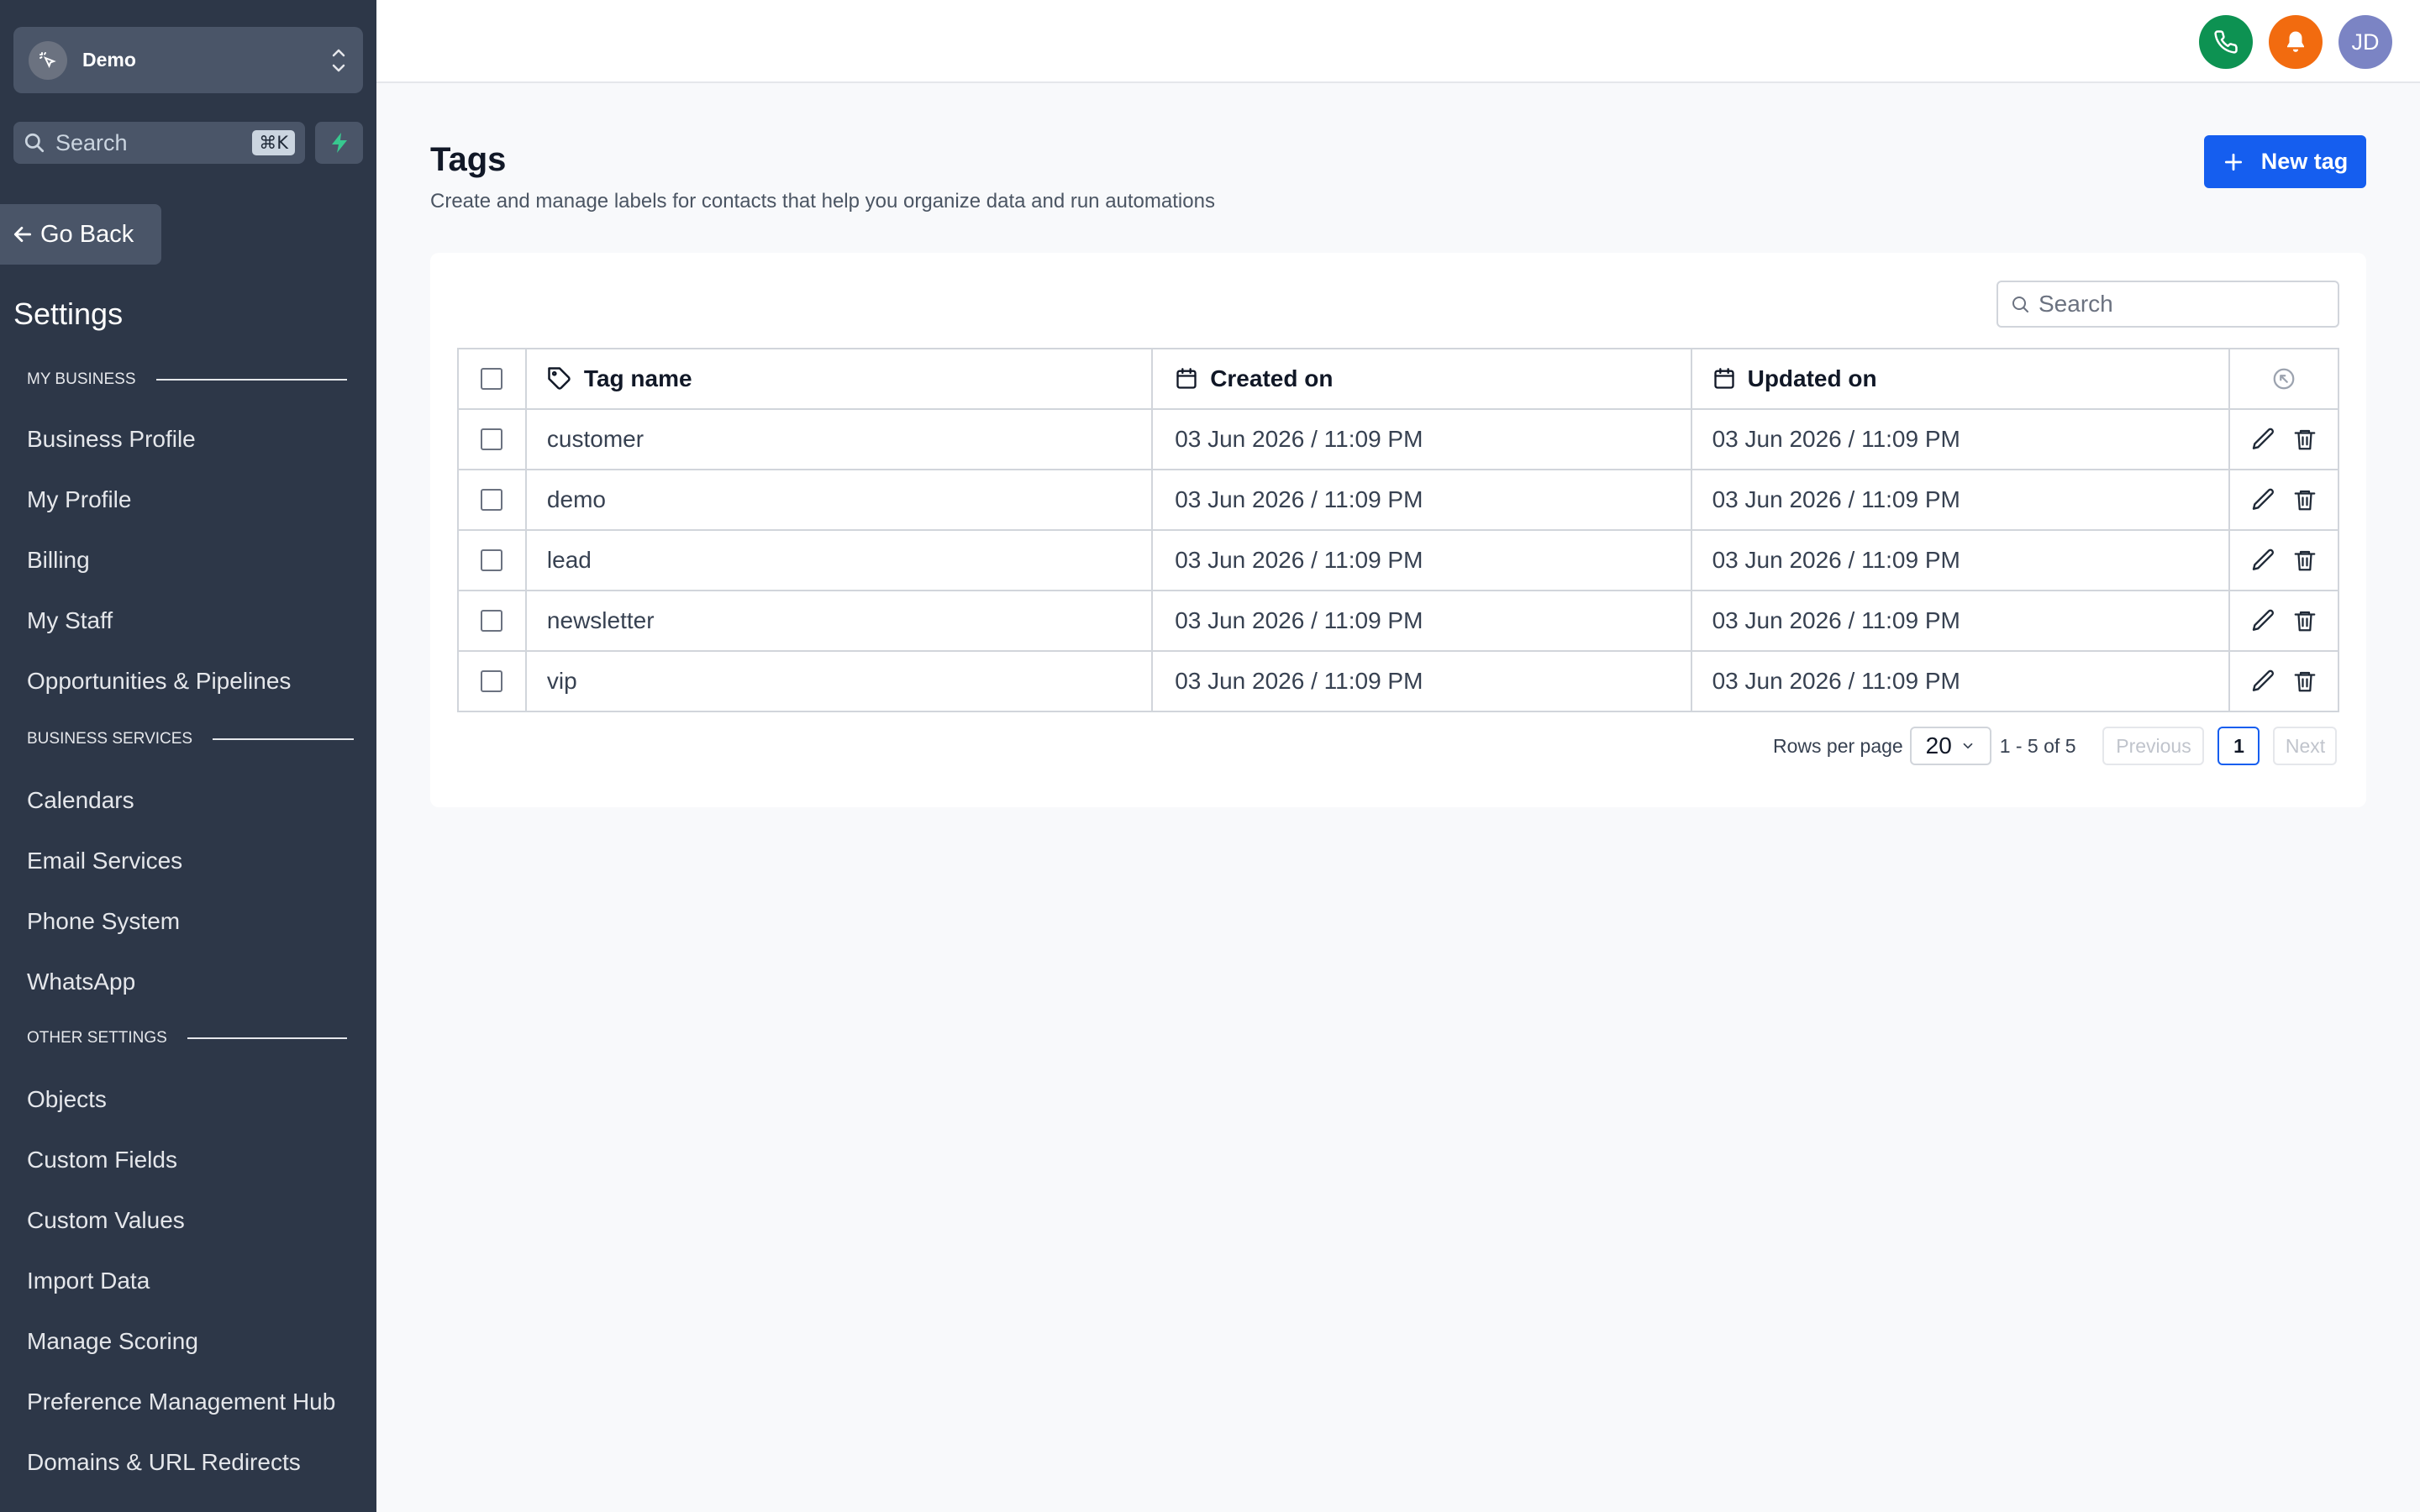 The height and width of the screenshot is (1512, 2420). Describe the element at coordinates (1398, 41) in the screenshot. I see `top-bar: JD` at that location.